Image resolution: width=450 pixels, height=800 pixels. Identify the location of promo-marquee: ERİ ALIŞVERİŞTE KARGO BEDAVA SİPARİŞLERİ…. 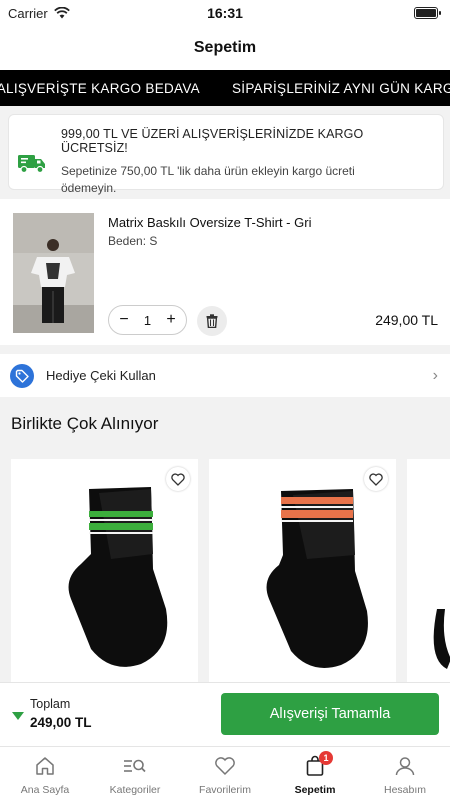
(225, 88).